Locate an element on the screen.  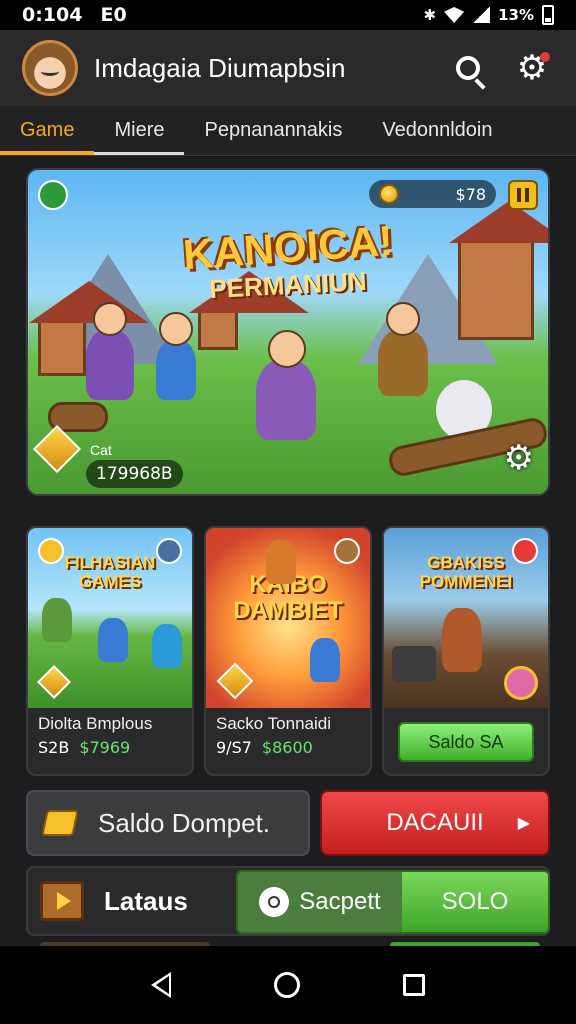
status-time: 0:104 is located at coordinates (52, 15).